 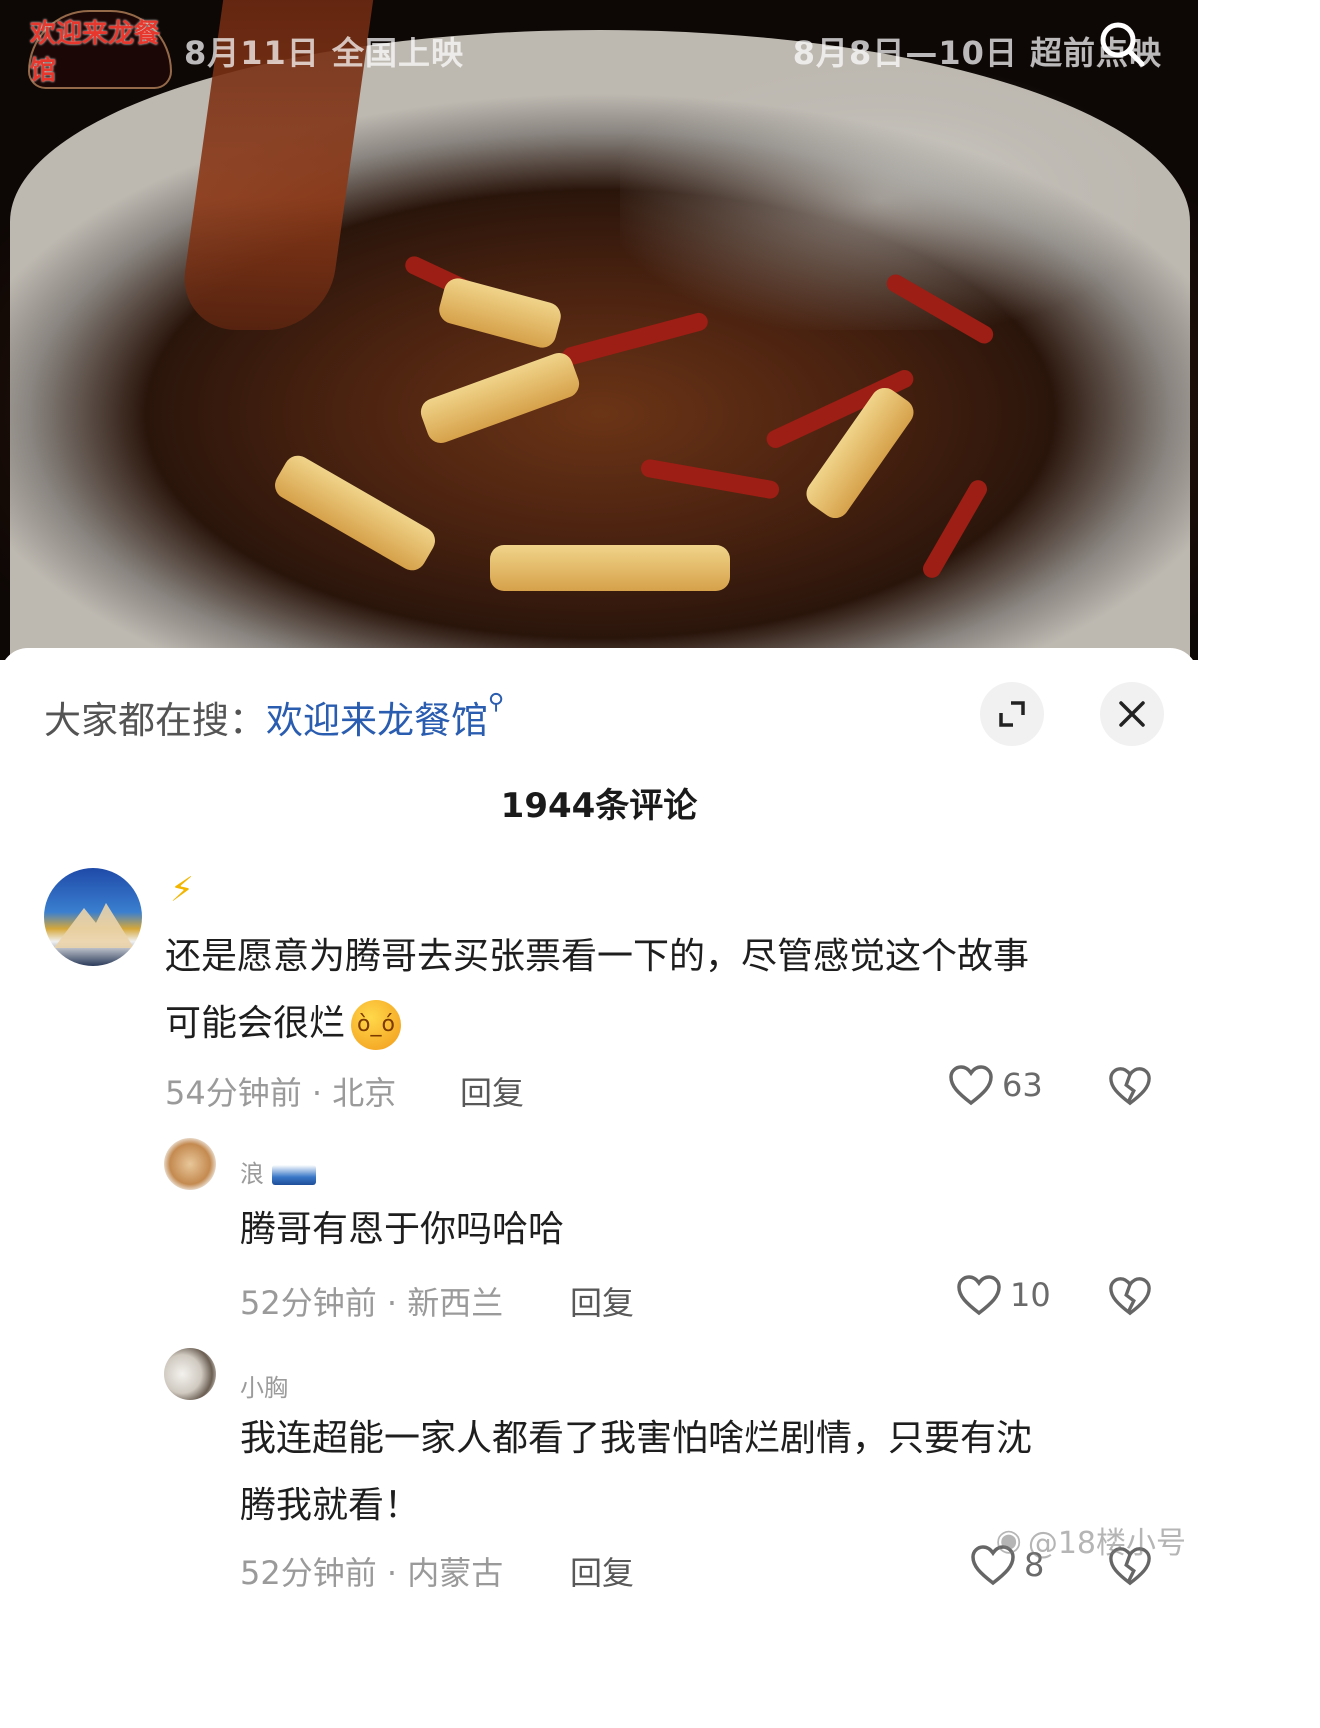 What do you see at coordinates (1030, 1295) in the screenshot?
I see `like-count: 10` at bounding box center [1030, 1295].